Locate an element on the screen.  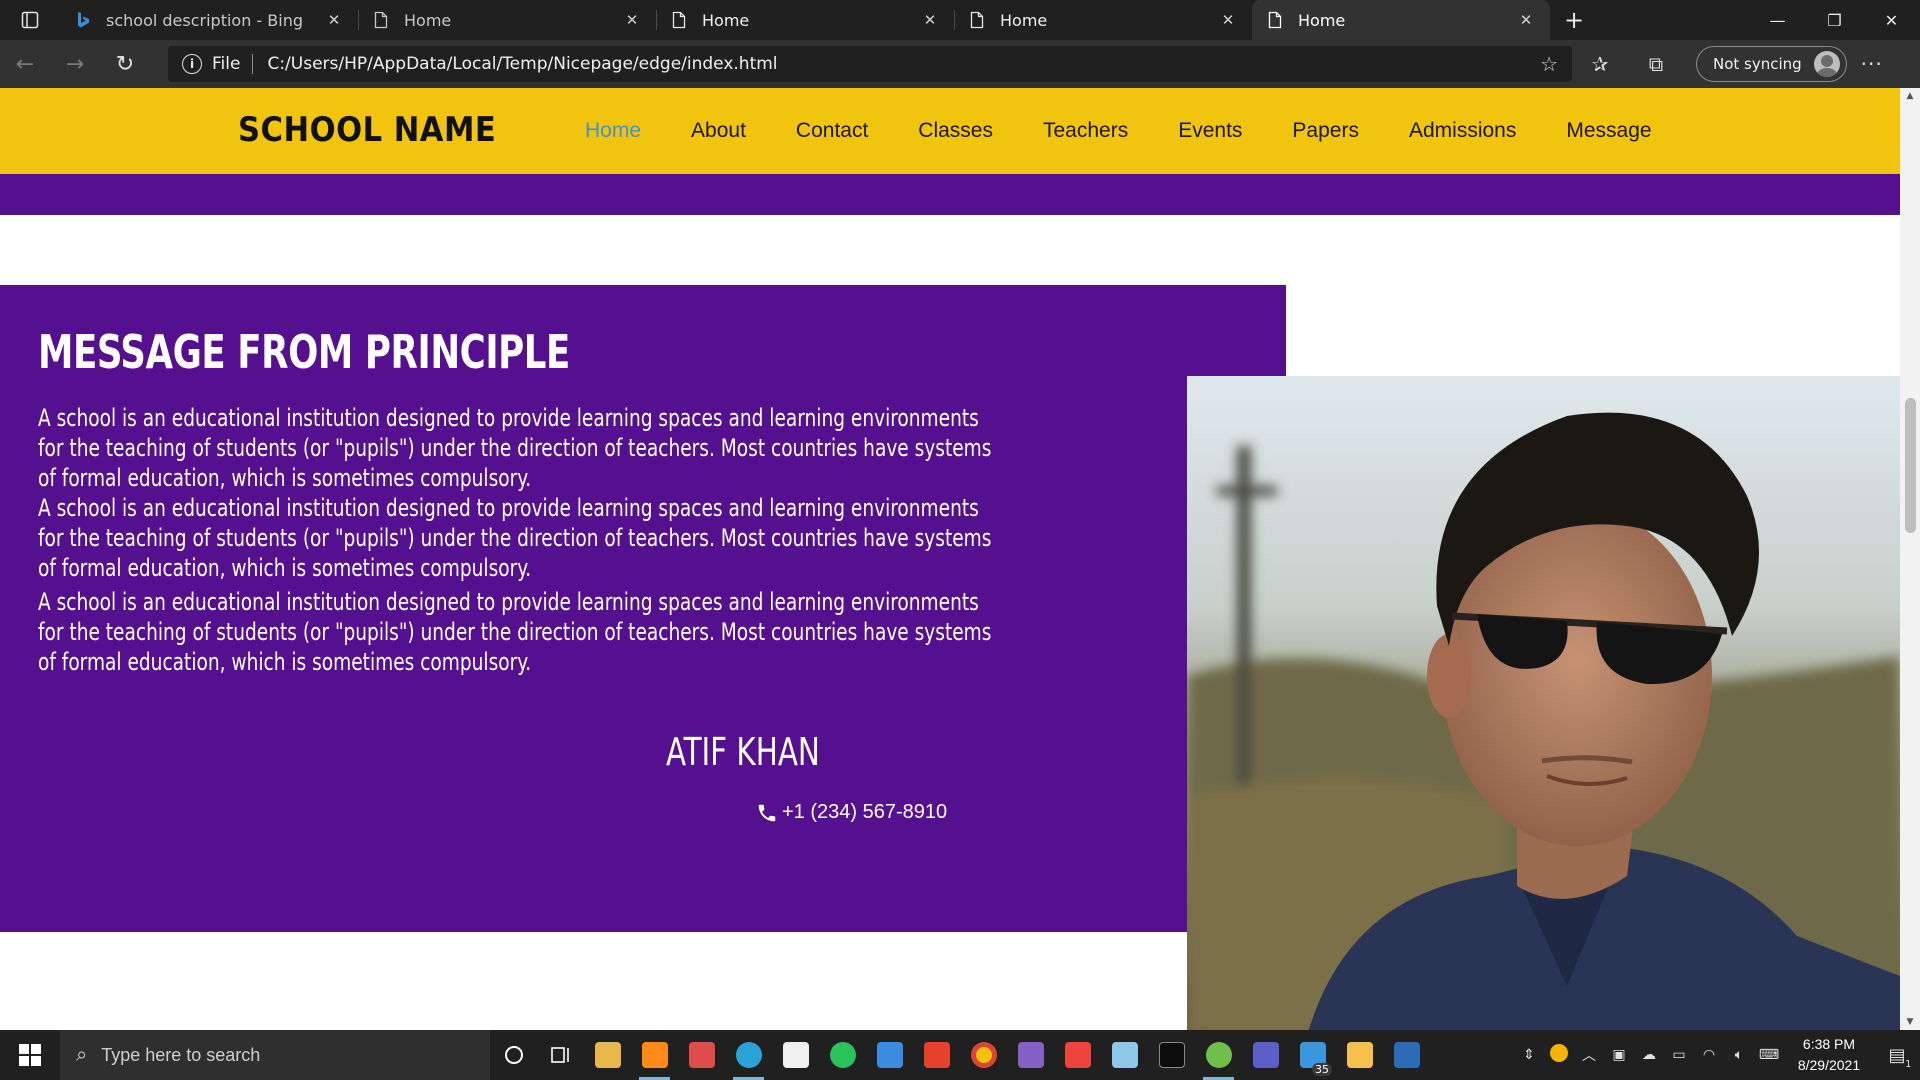
search-icon: ⌕ is located at coordinates (82, 1054).